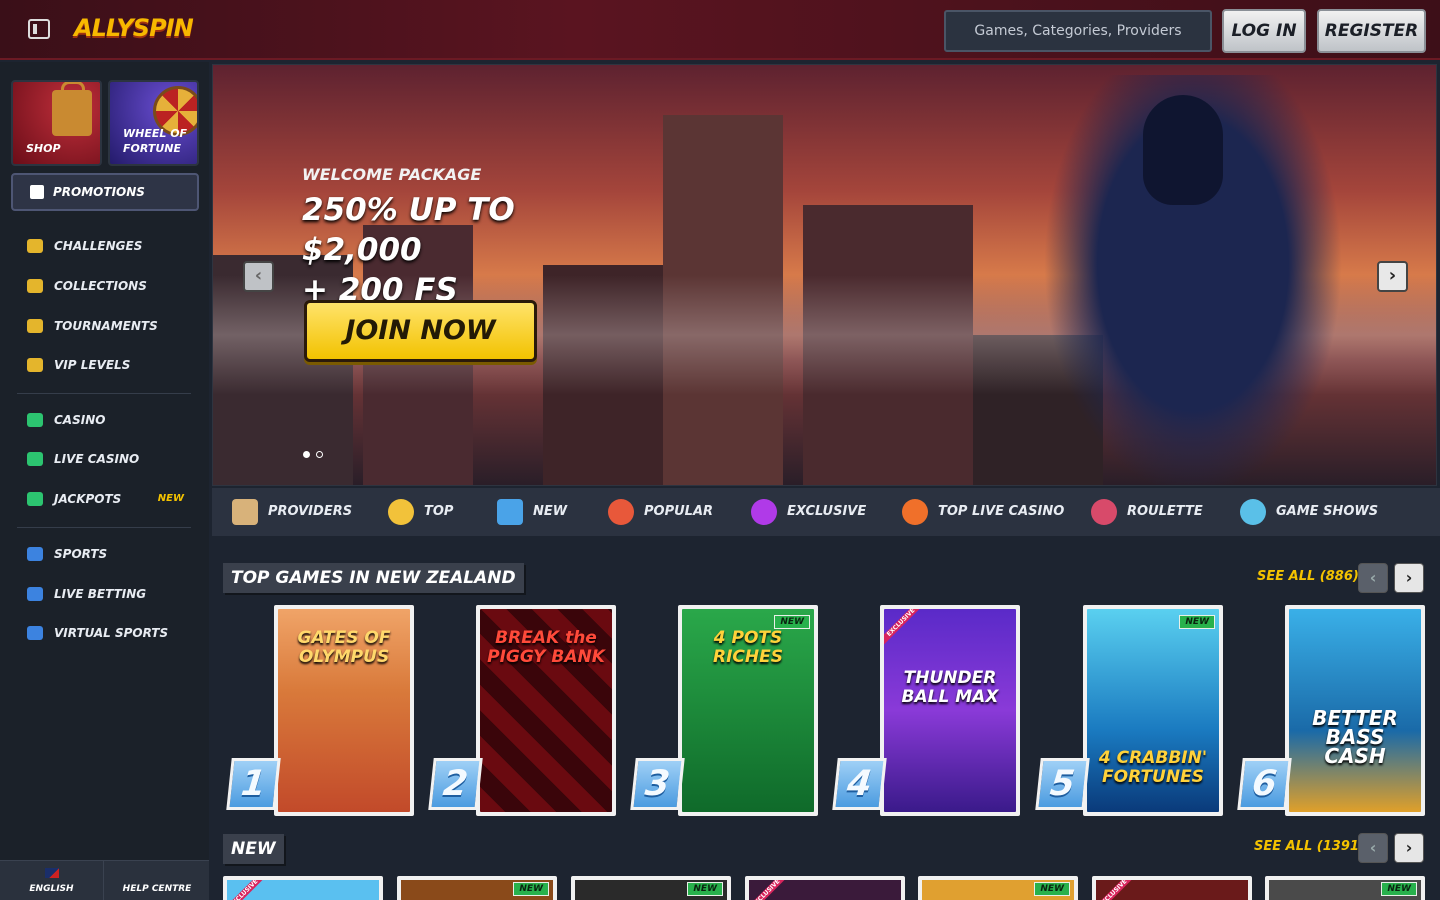 The width and height of the screenshot is (1440, 900). What do you see at coordinates (105, 192) in the screenshot?
I see `promotions-button: PROMOTIONS` at bounding box center [105, 192].